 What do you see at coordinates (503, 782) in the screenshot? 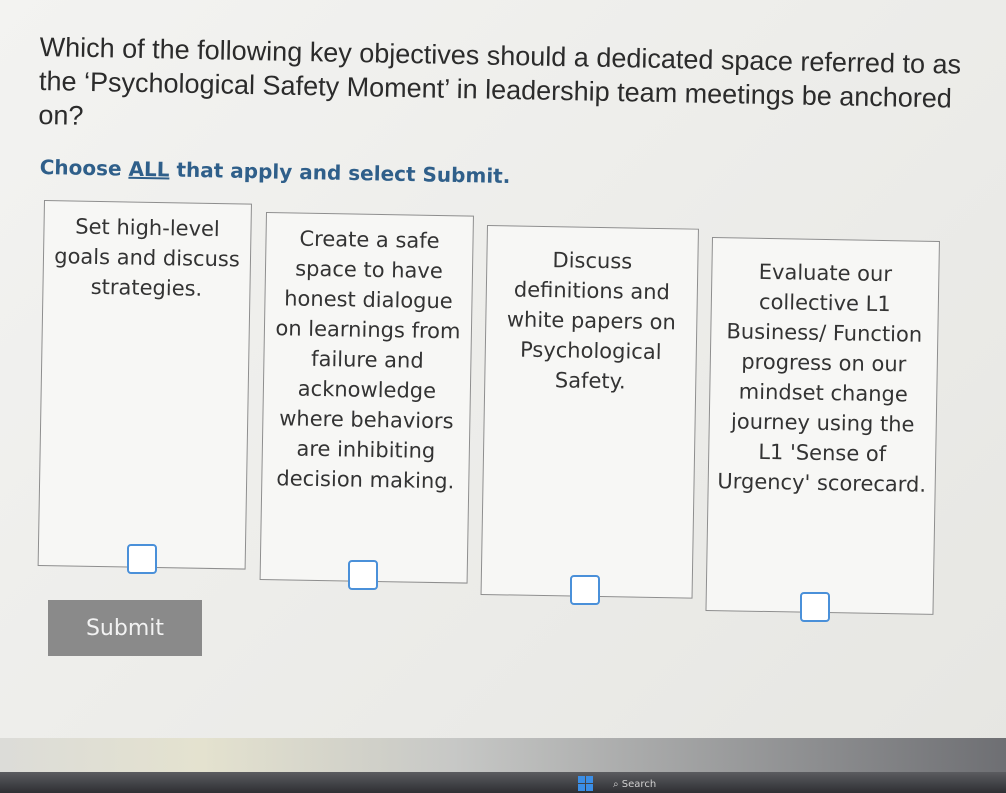
I see `taskbar` at bounding box center [503, 782].